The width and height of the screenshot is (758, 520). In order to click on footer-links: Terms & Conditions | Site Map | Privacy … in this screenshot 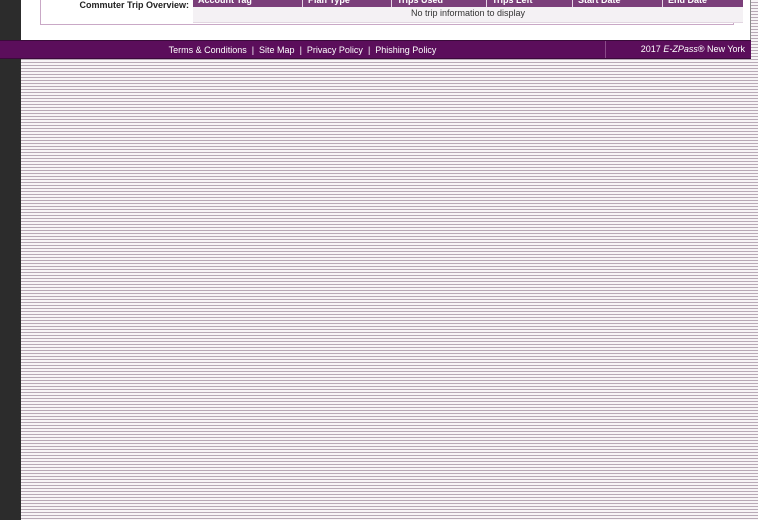, I will do `click(302, 49)`.